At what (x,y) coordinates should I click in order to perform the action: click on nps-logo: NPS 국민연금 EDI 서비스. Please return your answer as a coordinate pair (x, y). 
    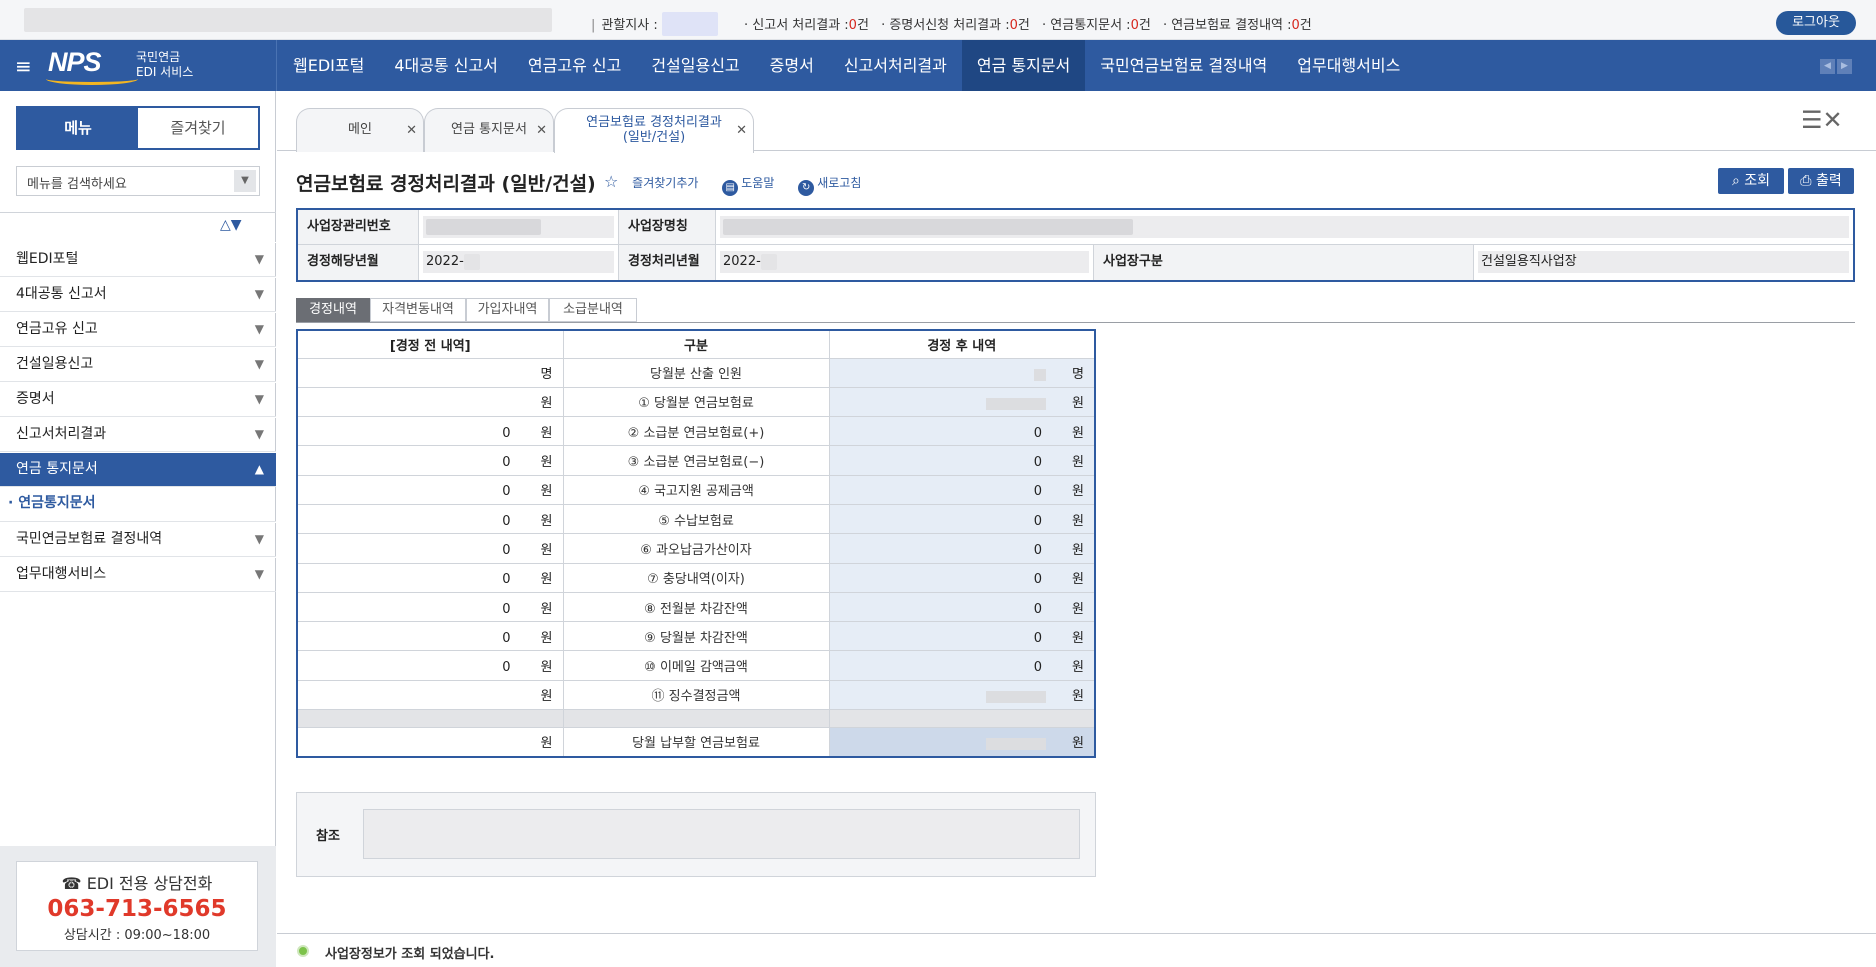
    Looking at the image, I should click on (119, 66).